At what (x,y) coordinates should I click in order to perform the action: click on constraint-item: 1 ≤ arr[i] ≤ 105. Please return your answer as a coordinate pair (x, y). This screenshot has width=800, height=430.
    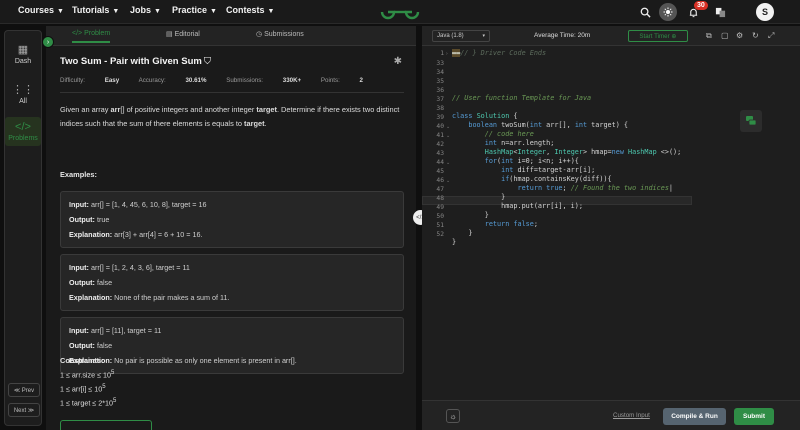
    Looking at the image, I should click on (83, 389).